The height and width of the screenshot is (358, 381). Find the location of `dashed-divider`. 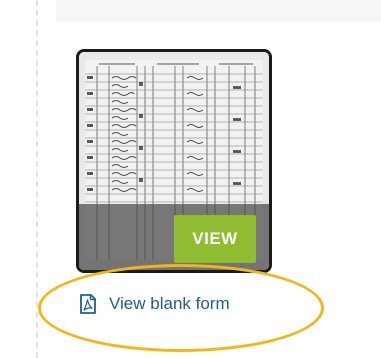

dashed-divider is located at coordinates (37, 179).